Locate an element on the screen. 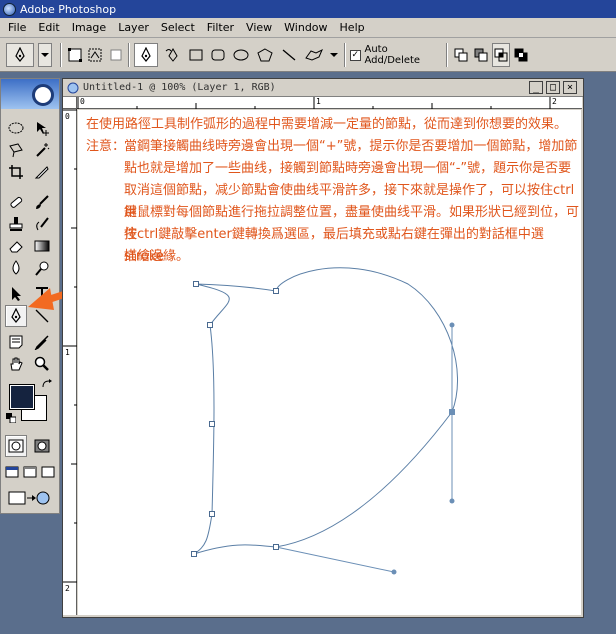 The image size is (616, 634). move-icon is located at coordinates (43, 129).